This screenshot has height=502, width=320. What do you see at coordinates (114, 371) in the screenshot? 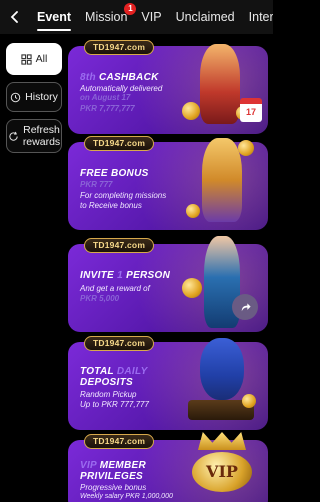
I see `banner-title: TOTAL DAILY` at bounding box center [114, 371].